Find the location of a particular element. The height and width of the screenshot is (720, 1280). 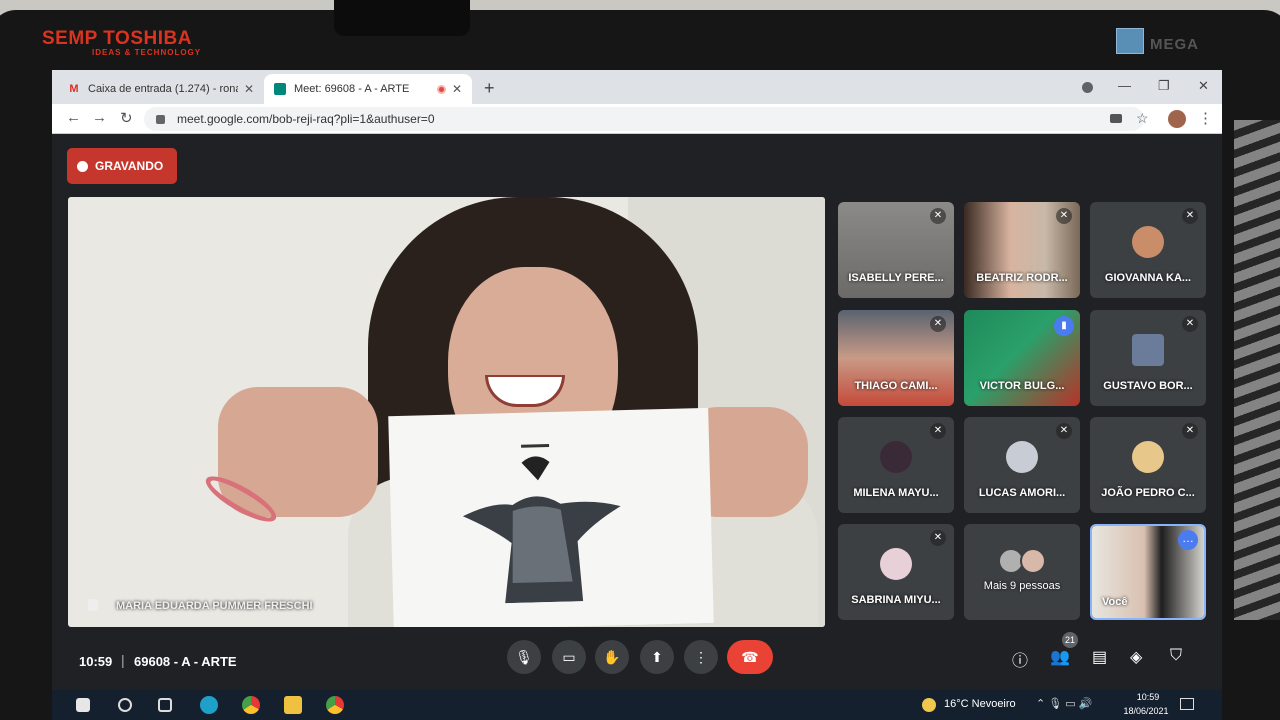

lock-icon is located at coordinates (160, 119).